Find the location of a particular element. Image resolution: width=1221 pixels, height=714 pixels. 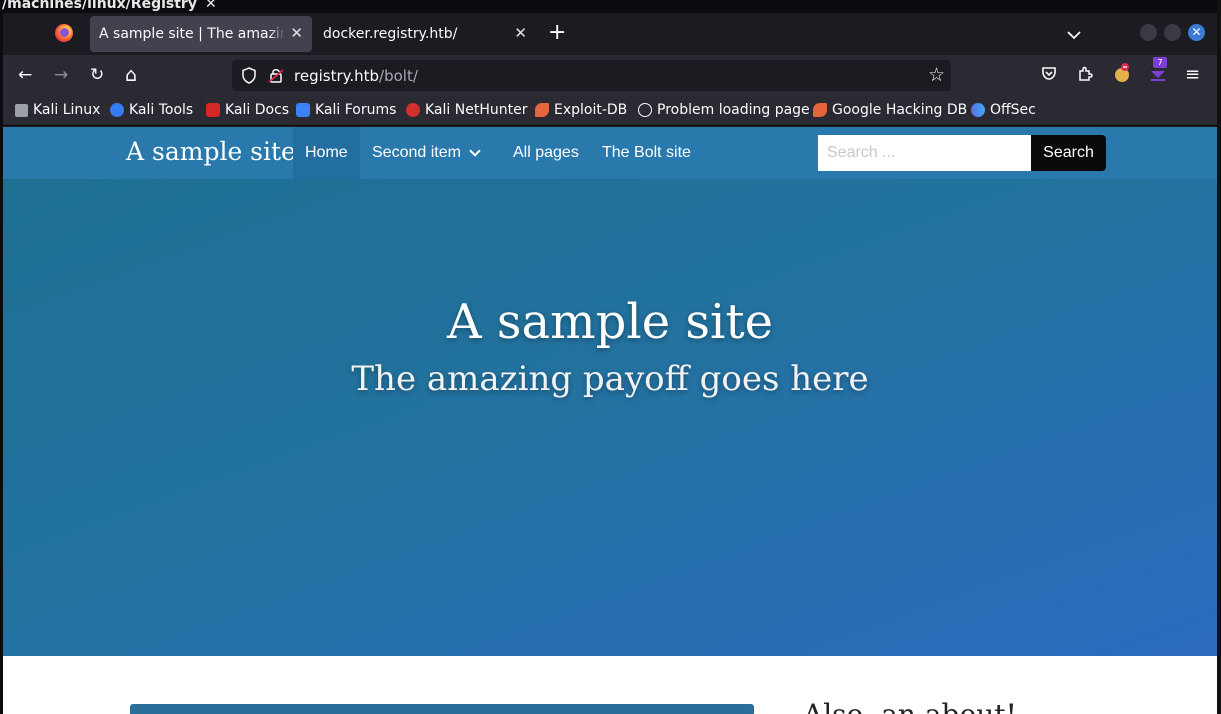

bookmark-problem-loading: Problem loading page is located at coordinates (724, 110).